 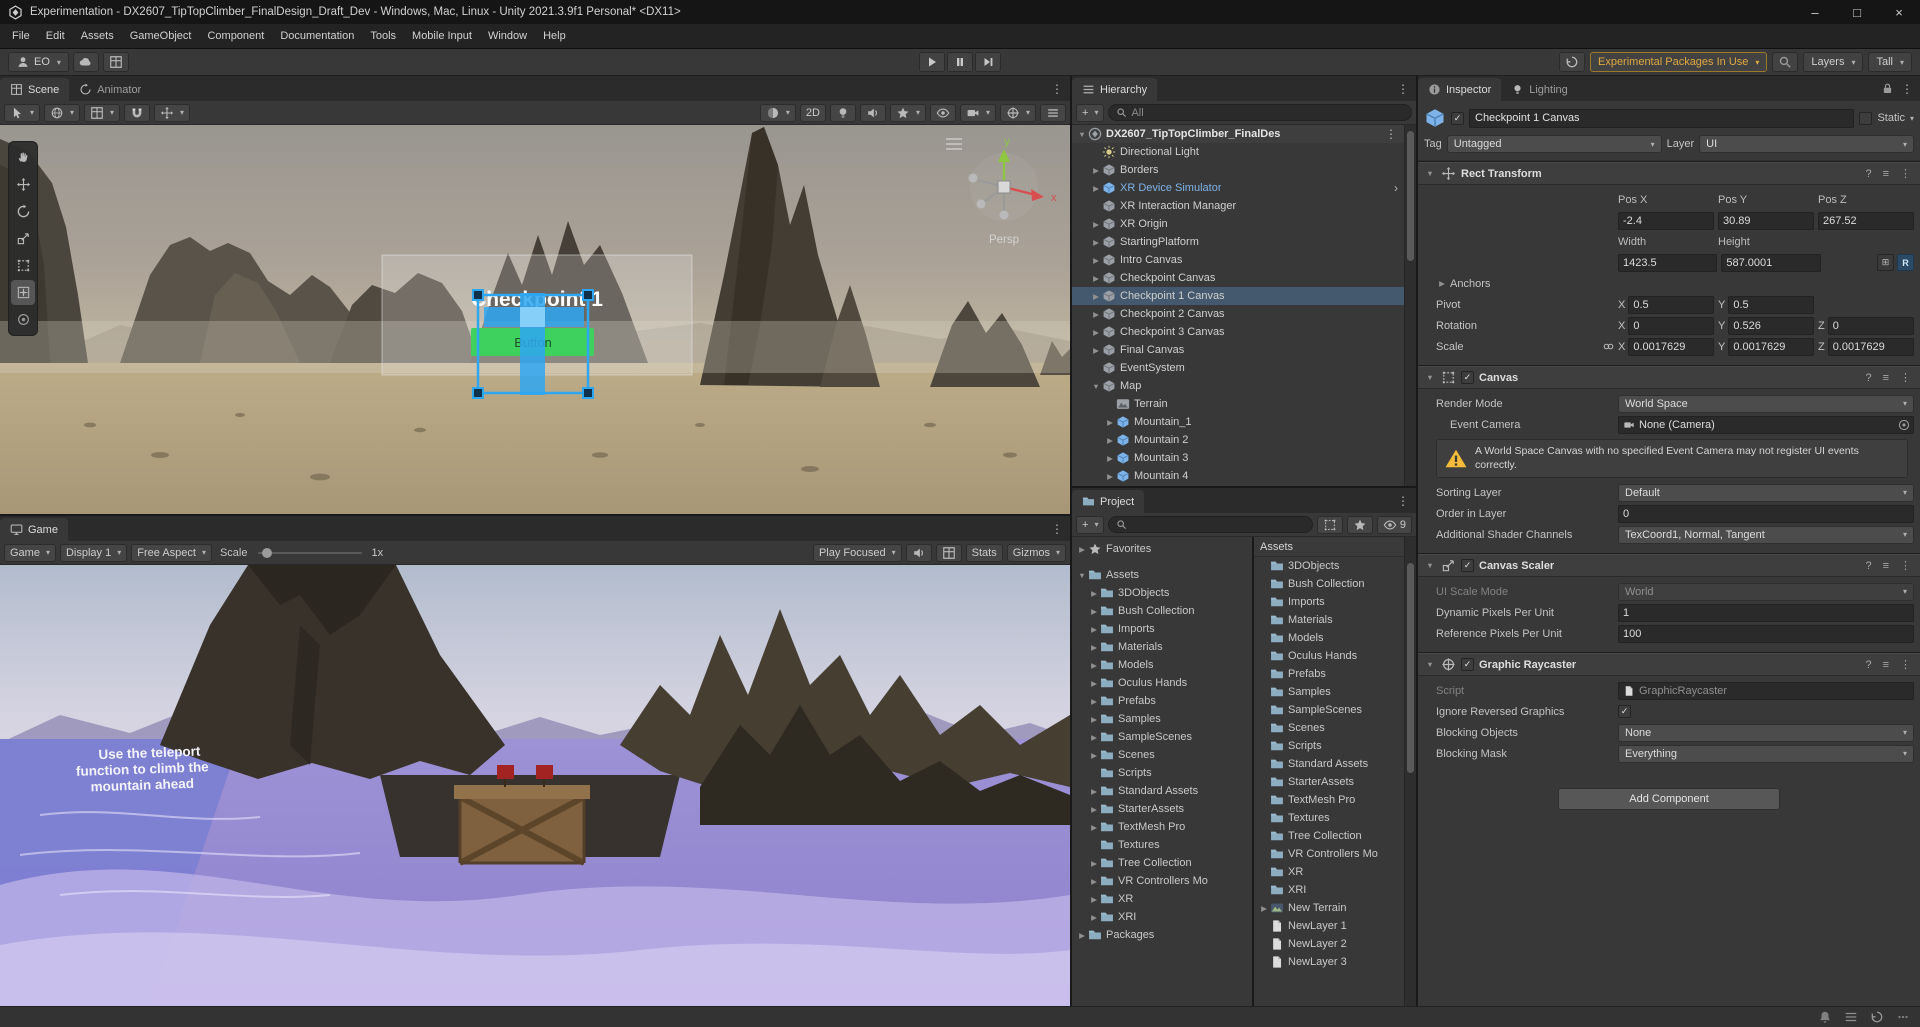 What do you see at coordinates (1238, 206) in the screenshot?
I see `hierarchy-item-xr-interaction-manager: XR Interaction Manager` at bounding box center [1238, 206].